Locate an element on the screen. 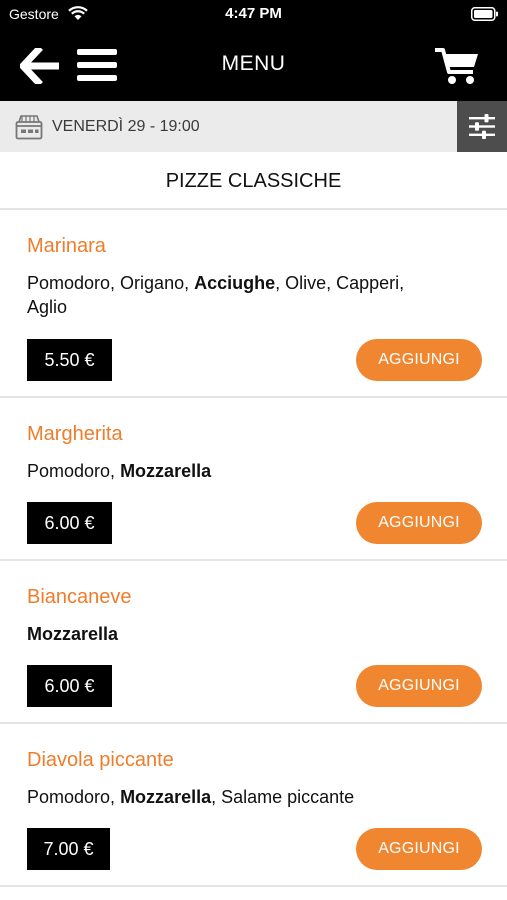  sliders-icon is located at coordinates (482, 126).